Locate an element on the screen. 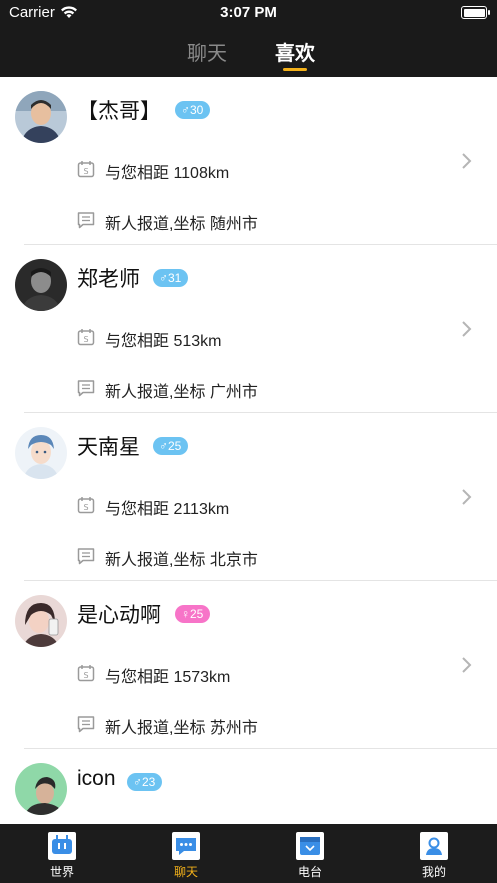 The image size is (497, 883). intro-text: 新人报道,坐标 北京市 is located at coordinates (181, 560).